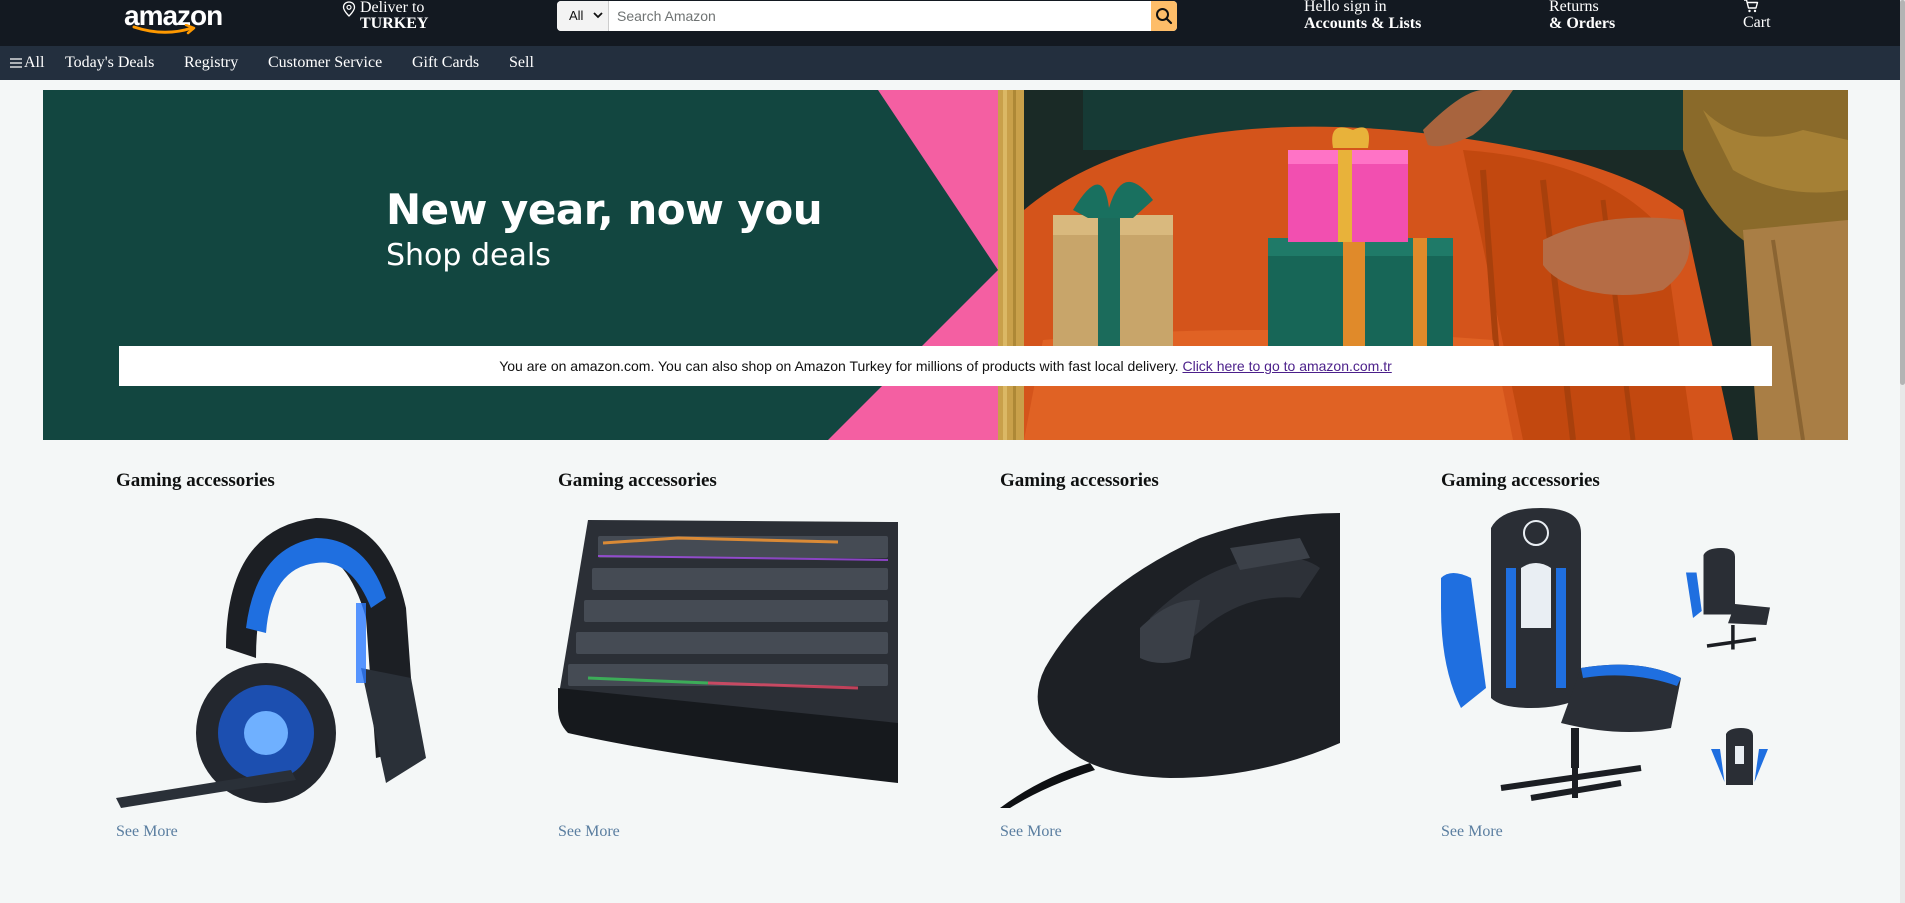 This screenshot has height=903, width=1905. I want to click on orders-label: & Orders, so click(1582, 23).